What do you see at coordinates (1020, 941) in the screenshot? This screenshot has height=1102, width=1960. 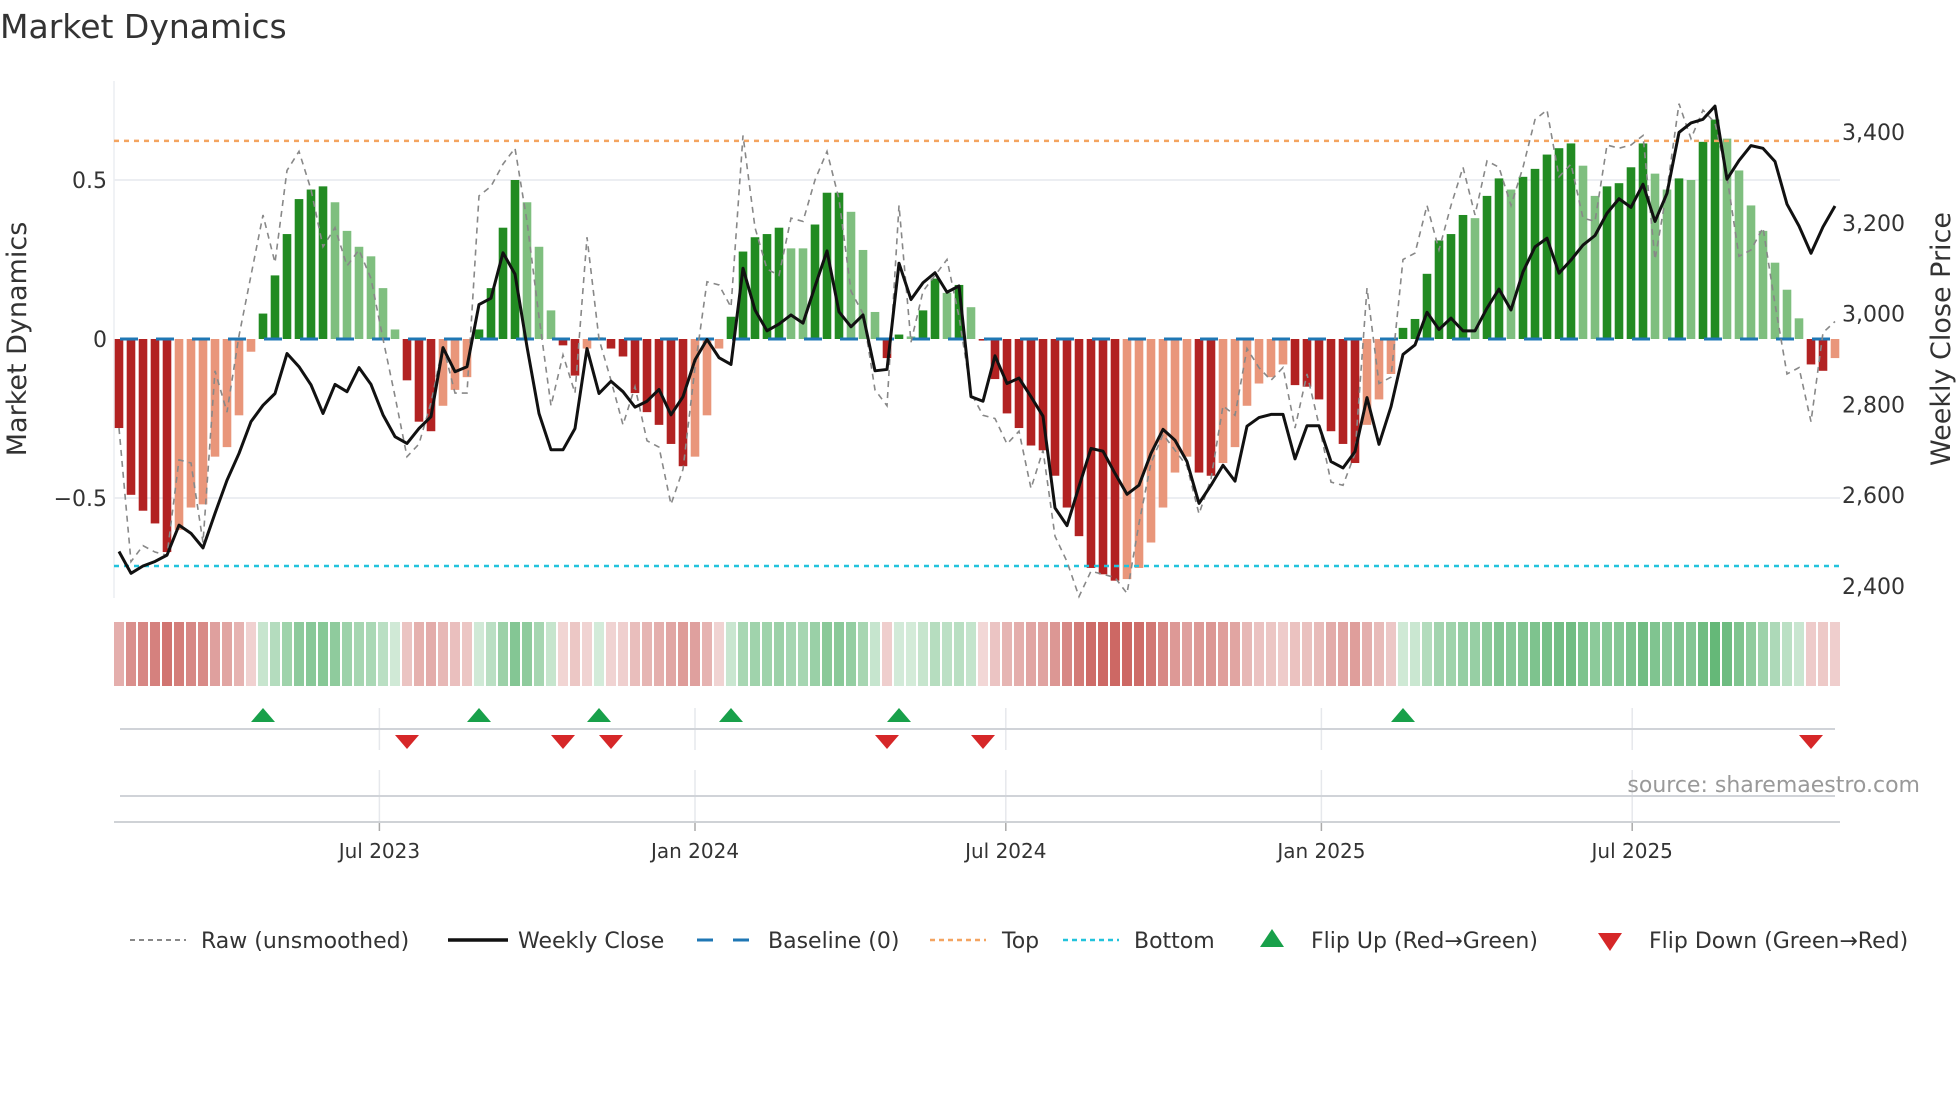 I see `legend-label-top: Top` at bounding box center [1020, 941].